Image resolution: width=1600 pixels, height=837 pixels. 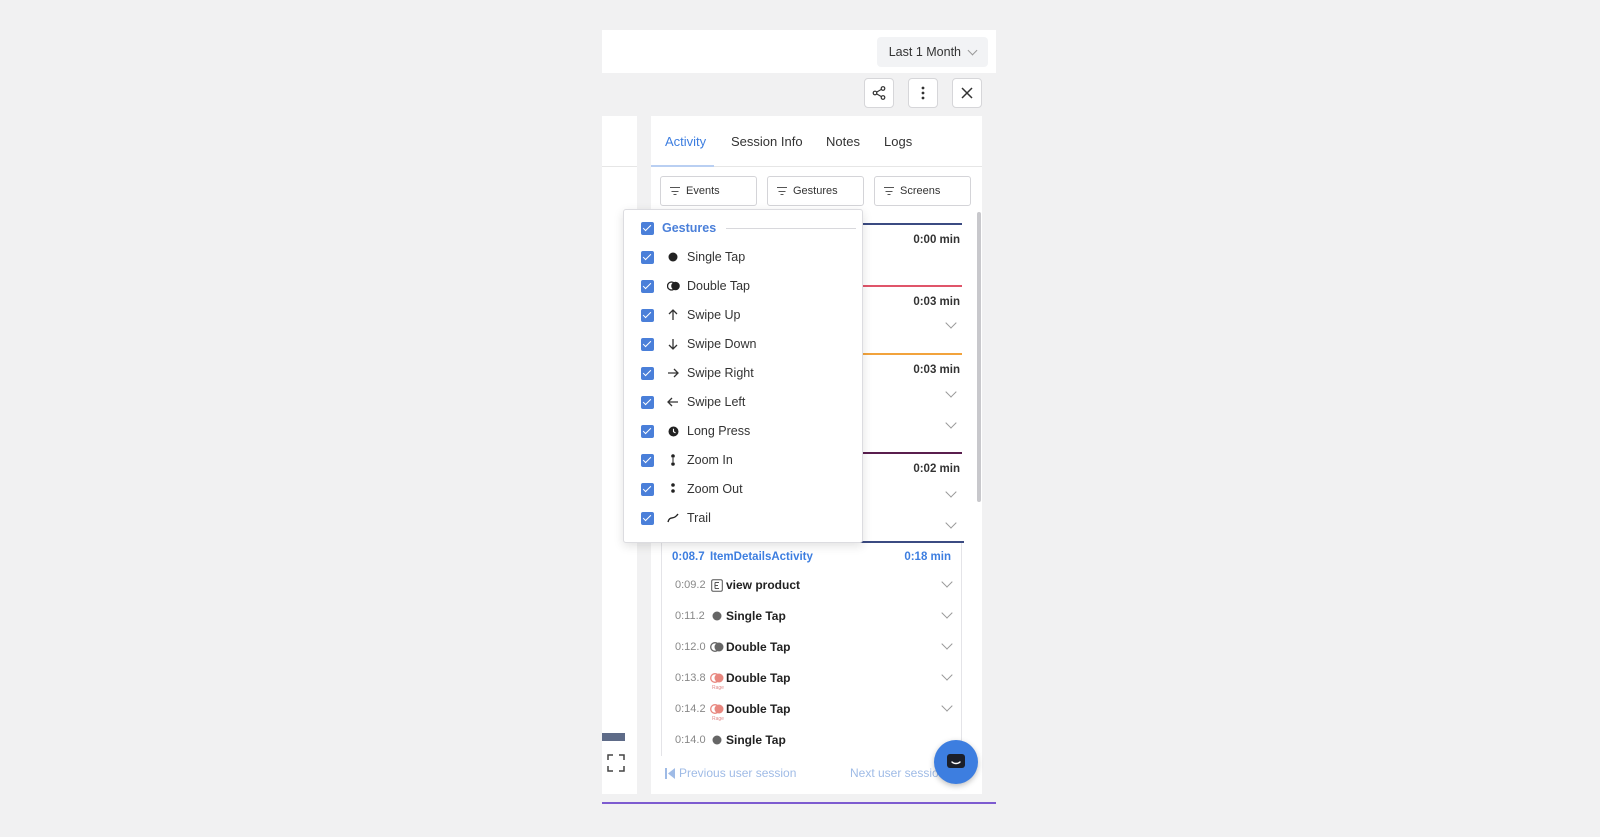 I want to click on skip-previous-icon, so click(x=670, y=773).